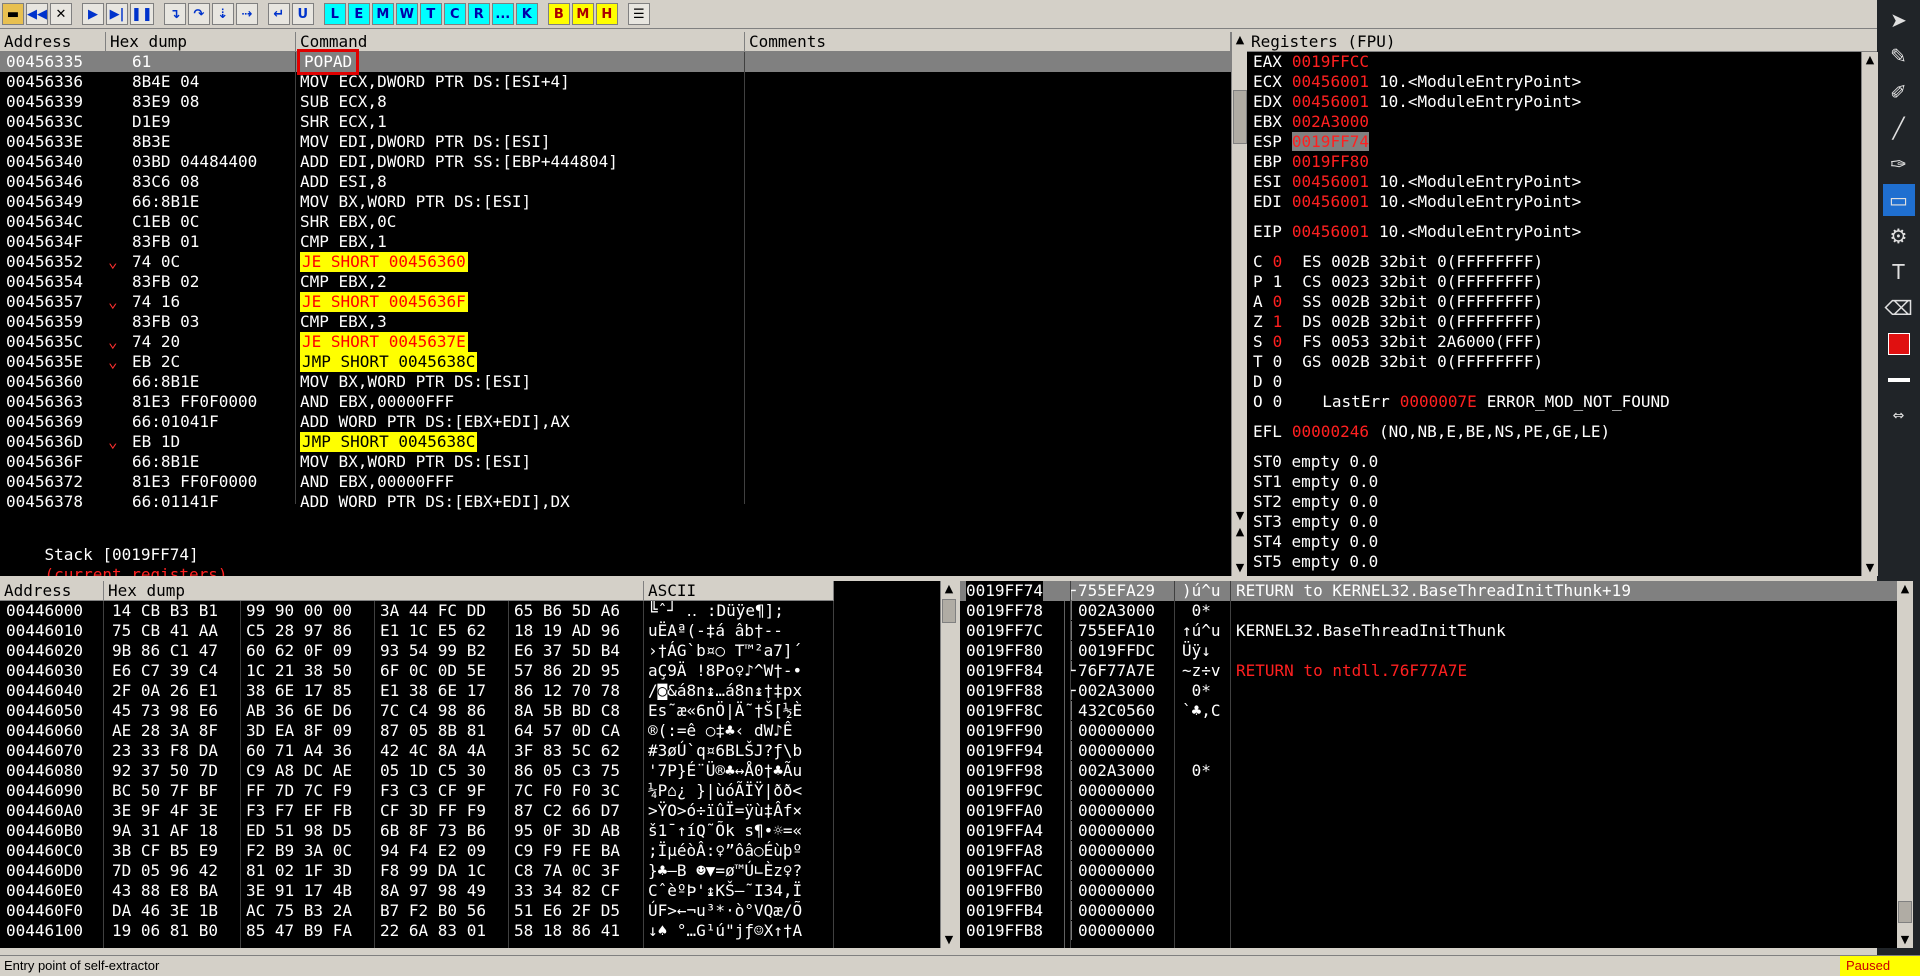  Describe the element at coordinates (1316, 122) in the screenshot. I see `register-row-ebx: EBX 002A3000` at that location.